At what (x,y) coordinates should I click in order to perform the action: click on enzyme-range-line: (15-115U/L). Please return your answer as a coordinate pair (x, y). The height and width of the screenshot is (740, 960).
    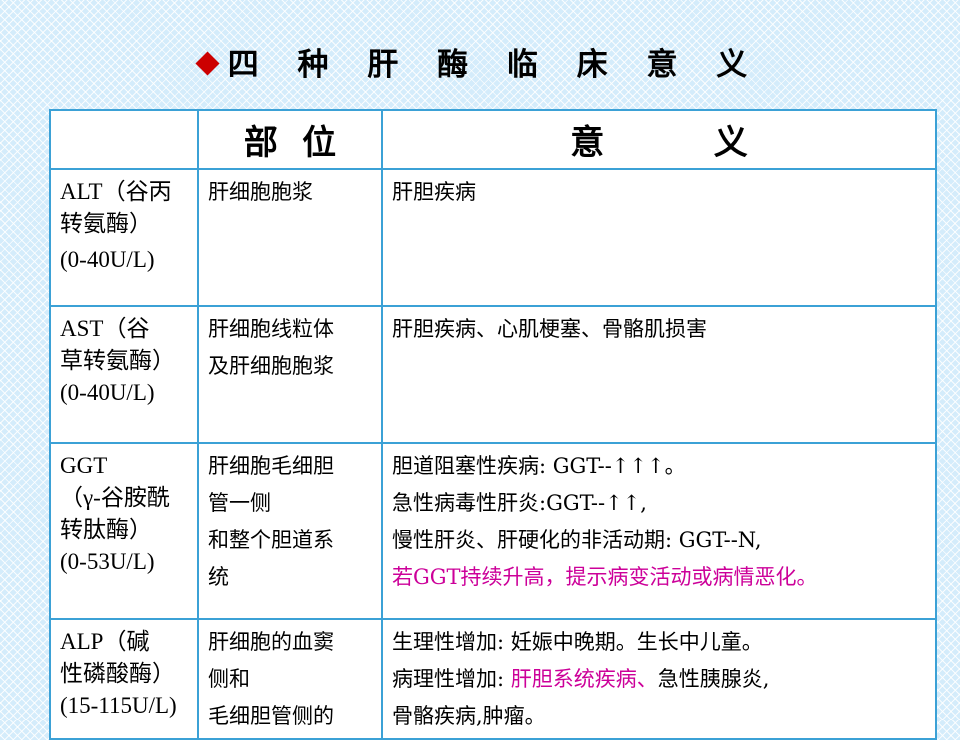
    Looking at the image, I should click on (118, 705).